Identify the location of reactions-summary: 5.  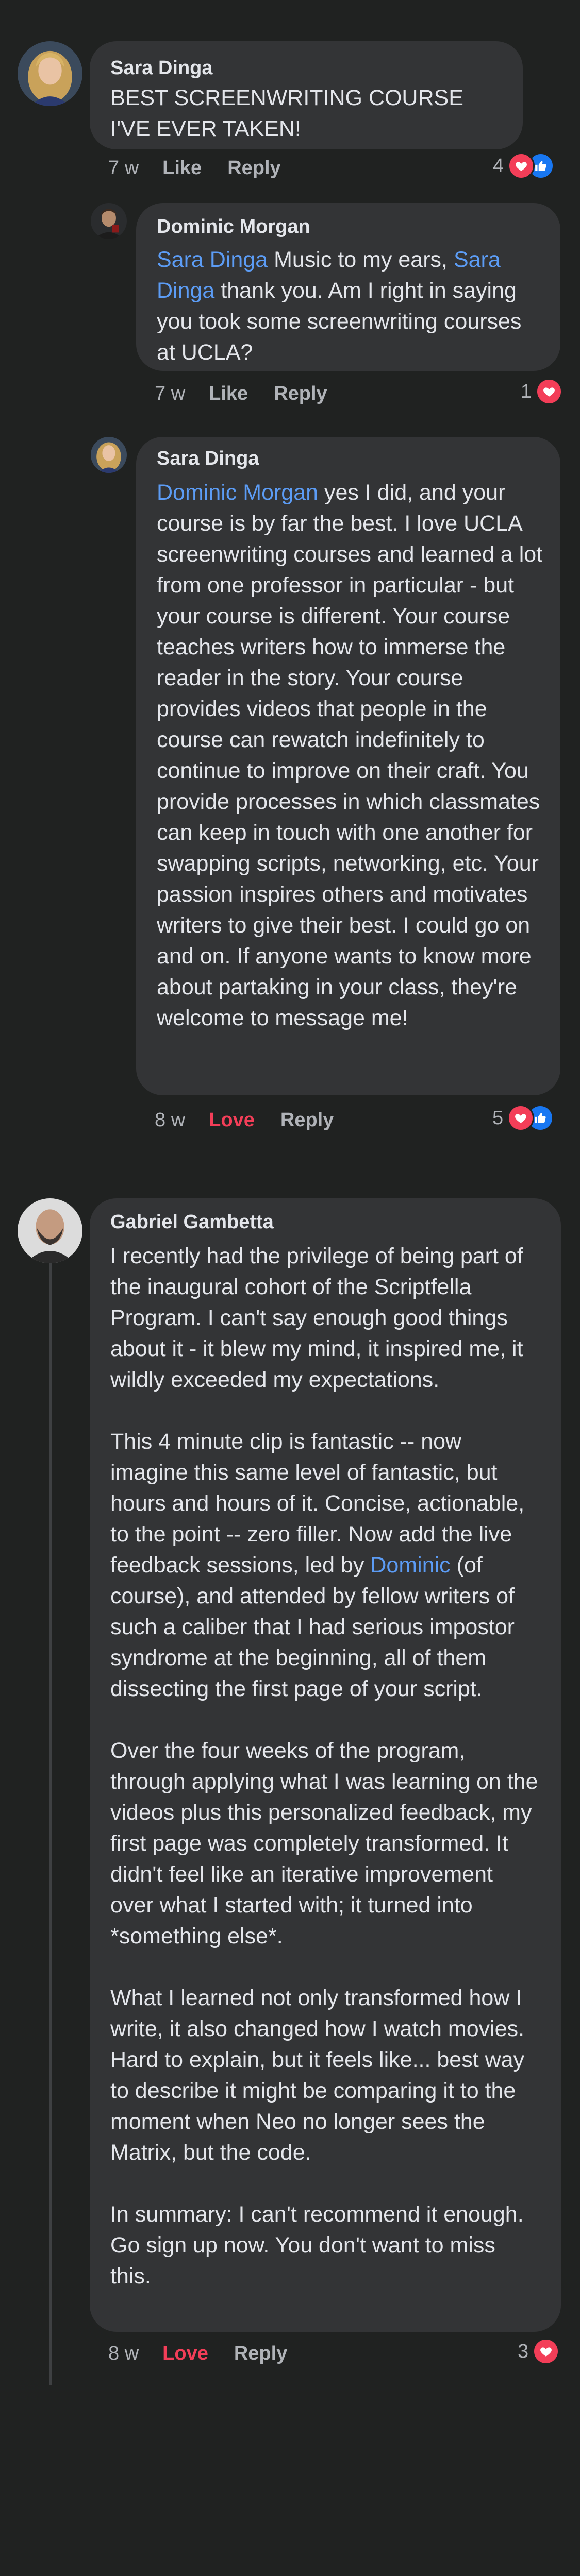
(523, 1118).